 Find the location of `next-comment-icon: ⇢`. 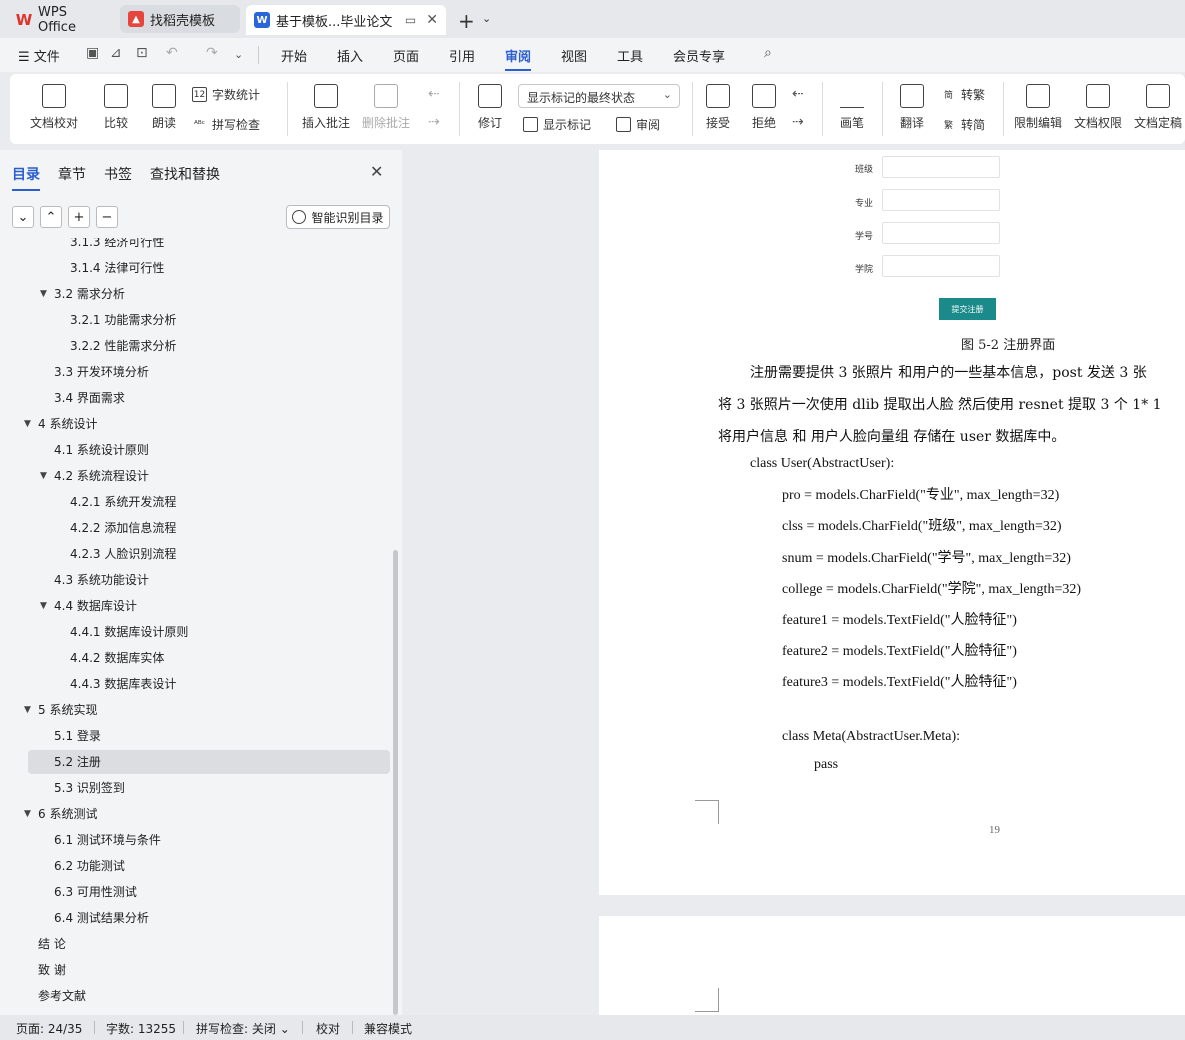

next-comment-icon: ⇢ is located at coordinates (434, 122).